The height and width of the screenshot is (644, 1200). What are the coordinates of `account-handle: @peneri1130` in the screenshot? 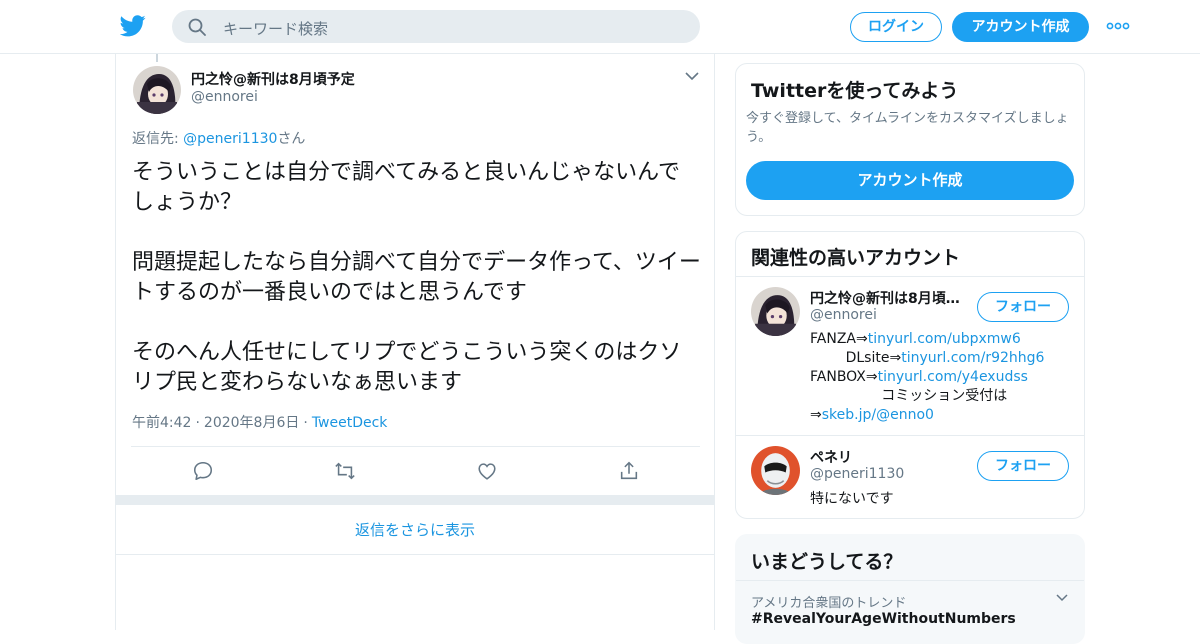 It's located at (857, 474).